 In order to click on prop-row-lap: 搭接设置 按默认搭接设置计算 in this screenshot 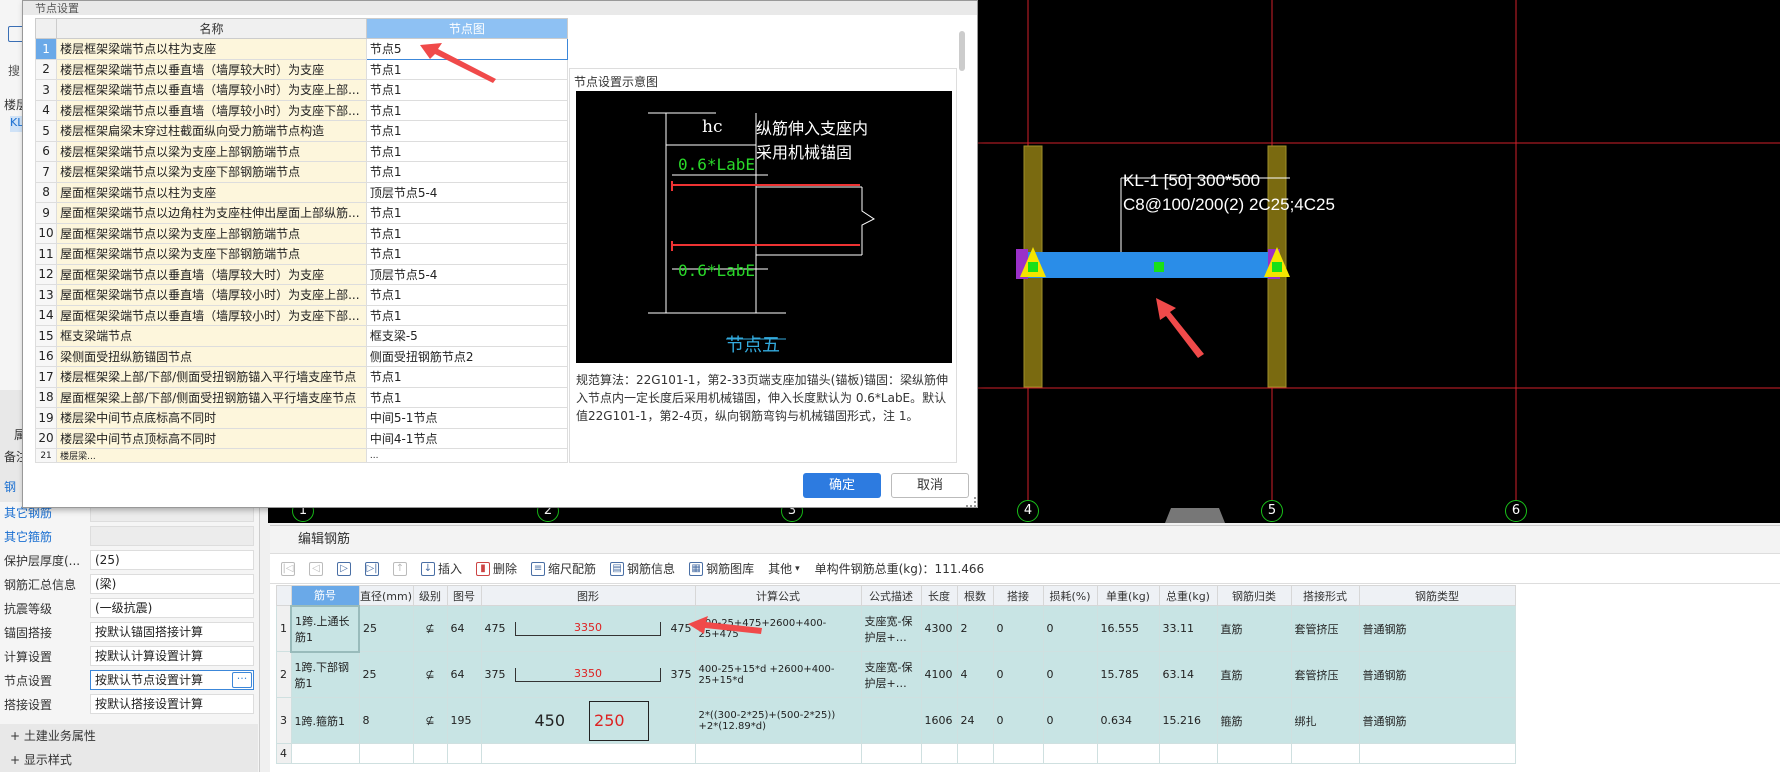, I will do `click(129, 704)`.